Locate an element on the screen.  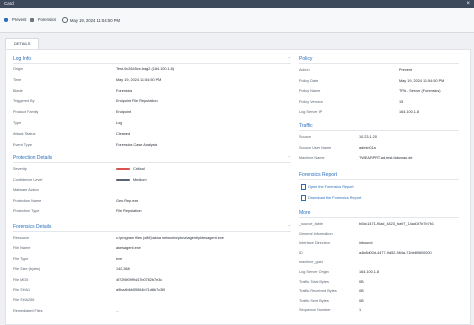
forensics-details-header: Forensics Details ⌃ is located at coordinates (152, 227).